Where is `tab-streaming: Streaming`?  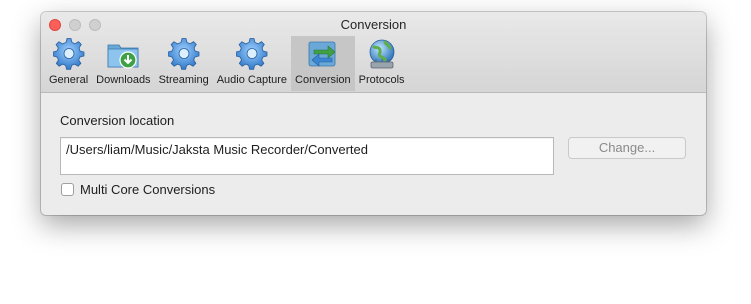
tab-streaming: Streaming is located at coordinates (184, 63).